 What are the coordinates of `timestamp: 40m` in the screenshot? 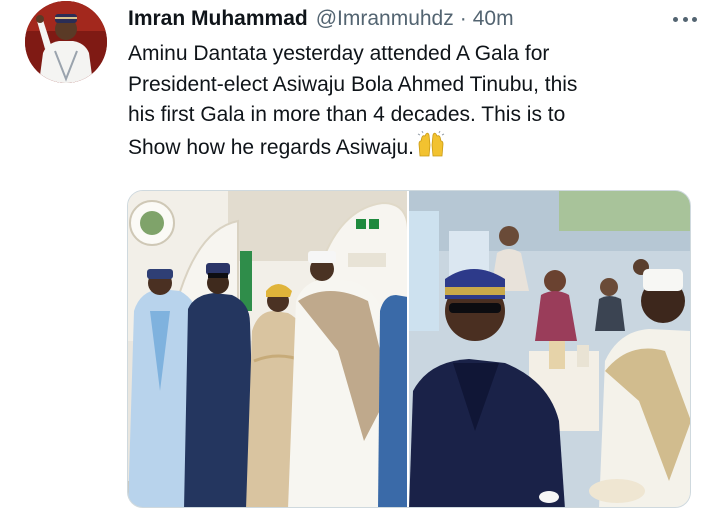 It's located at (493, 19).